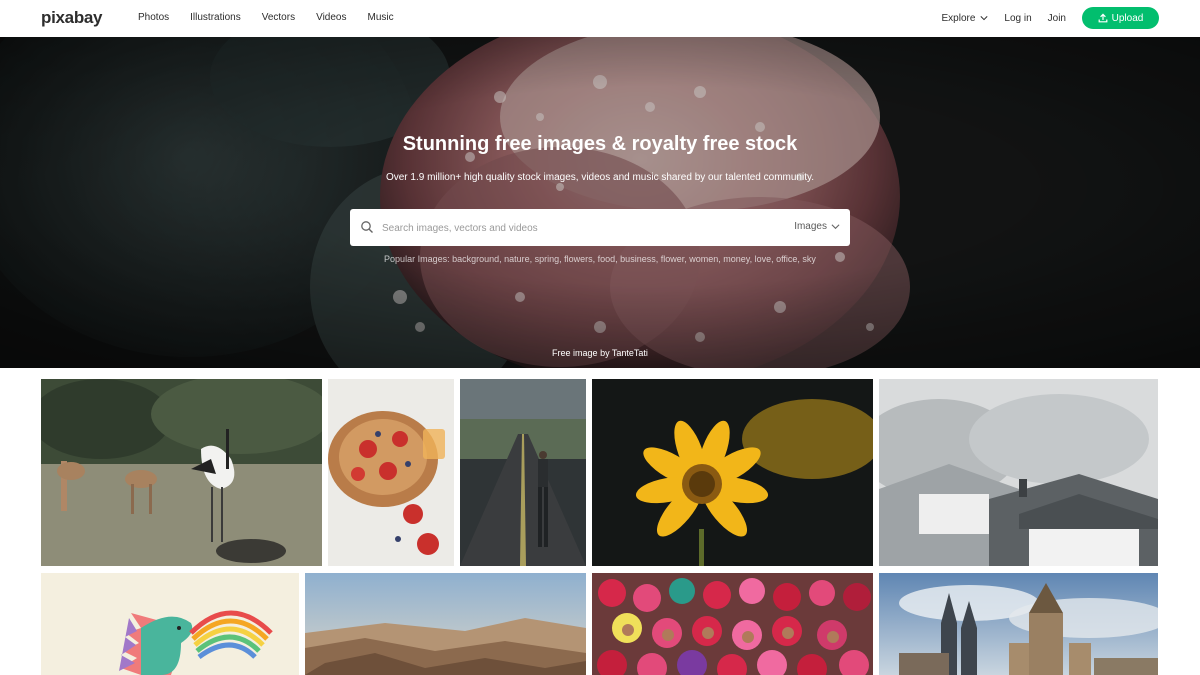 This screenshot has height=675, width=1200. I want to click on explore-menu: Explore, so click(964, 18).